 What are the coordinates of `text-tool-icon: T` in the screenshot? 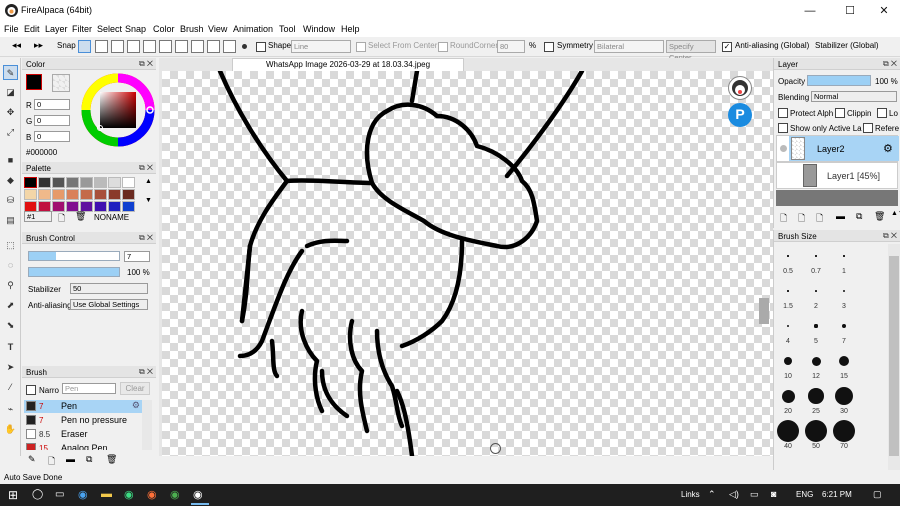 It's located at (10, 347).